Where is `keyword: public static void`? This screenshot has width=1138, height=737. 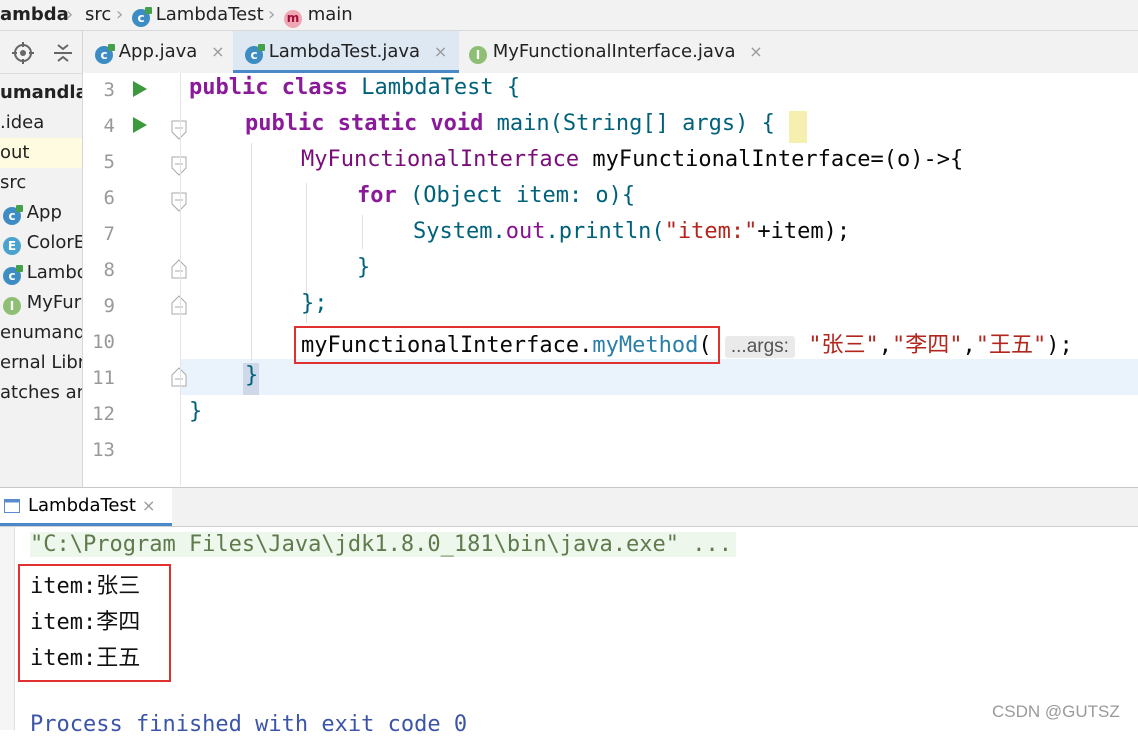
keyword: public static void is located at coordinates (364, 123).